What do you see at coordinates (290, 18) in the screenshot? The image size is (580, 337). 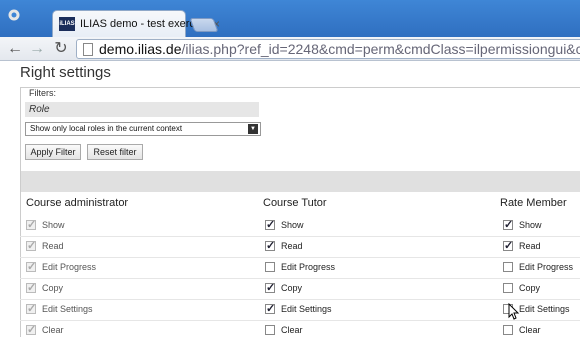 I see `window-titlebar: iLIAS ILIAS demo - test exercise ×` at bounding box center [290, 18].